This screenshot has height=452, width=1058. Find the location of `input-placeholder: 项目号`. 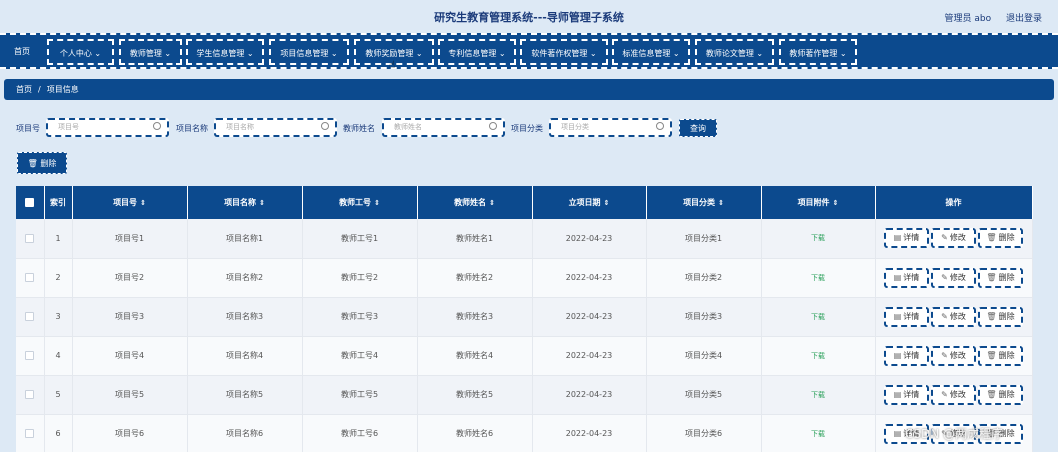

input-placeholder: 项目号 is located at coordinates (68, 127).